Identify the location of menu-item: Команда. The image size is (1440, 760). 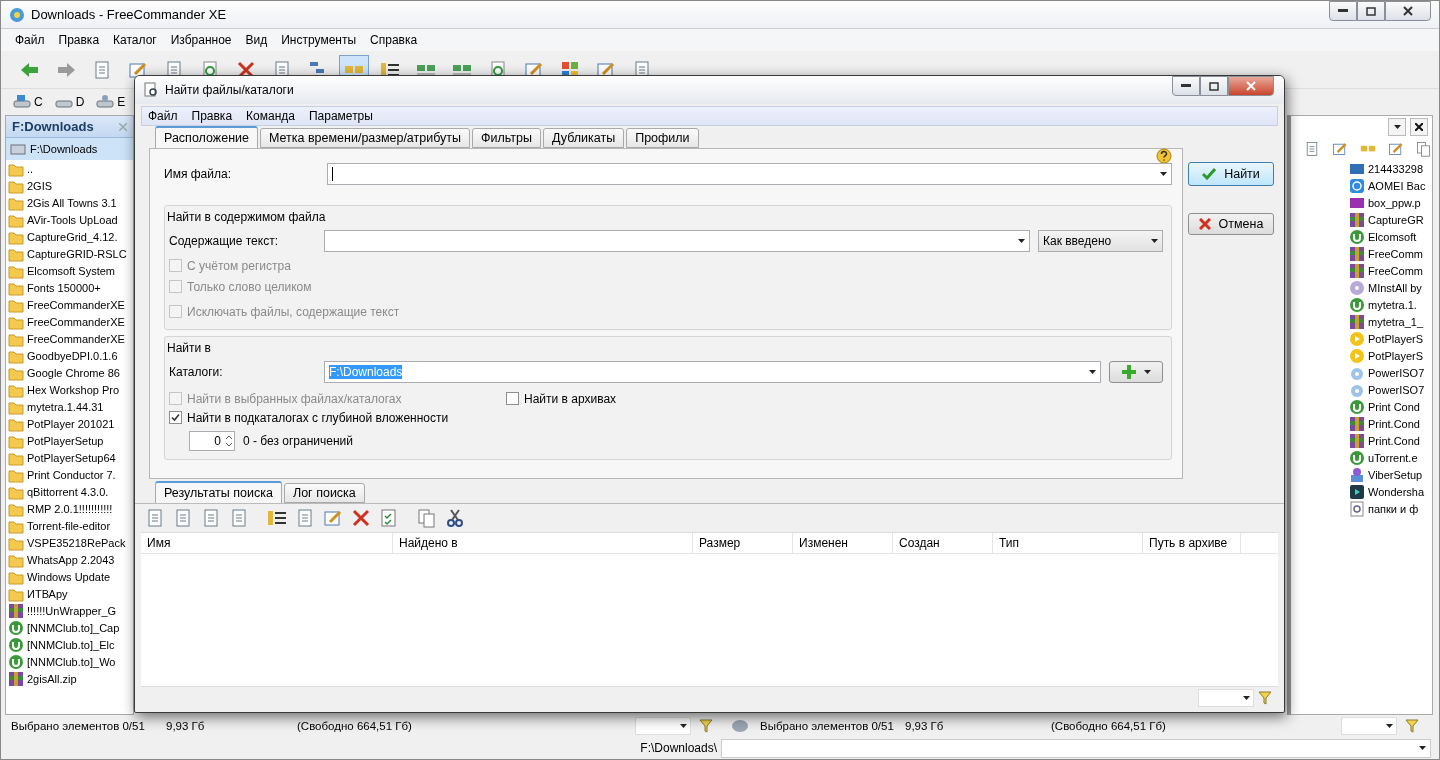
(270, 116).